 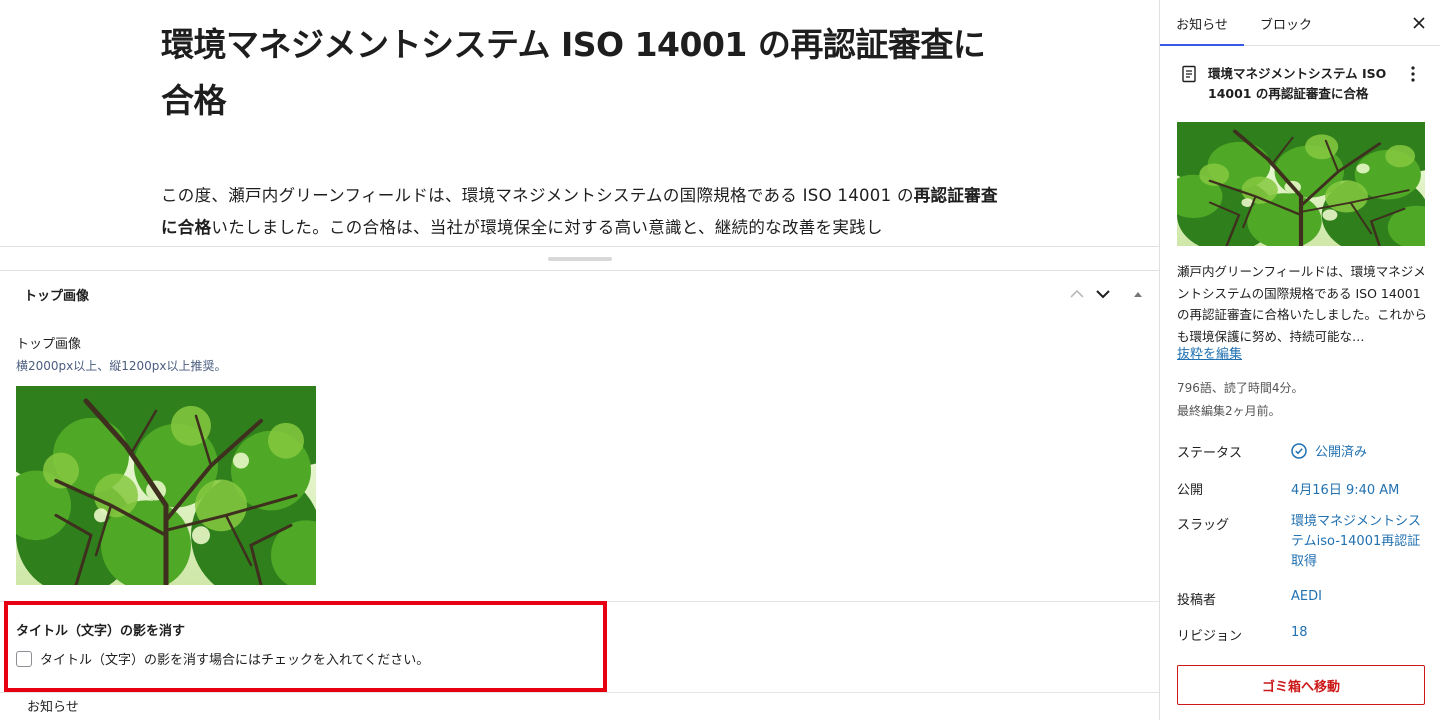 I want to click on publish-date-value: 4月16日 9:40 AM, so click(x=1345, y=488).